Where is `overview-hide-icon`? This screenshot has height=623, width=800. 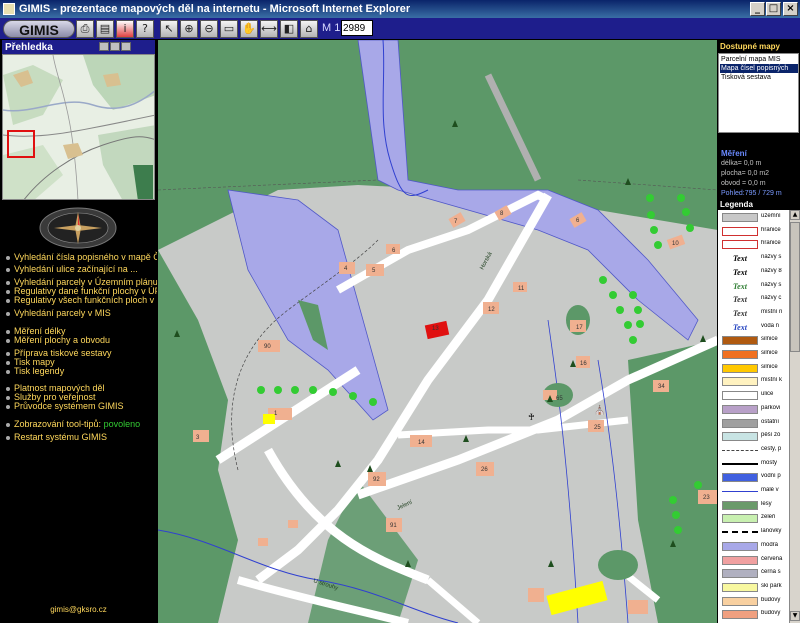 overview-hide-icon is located at coordinates (126, 46).